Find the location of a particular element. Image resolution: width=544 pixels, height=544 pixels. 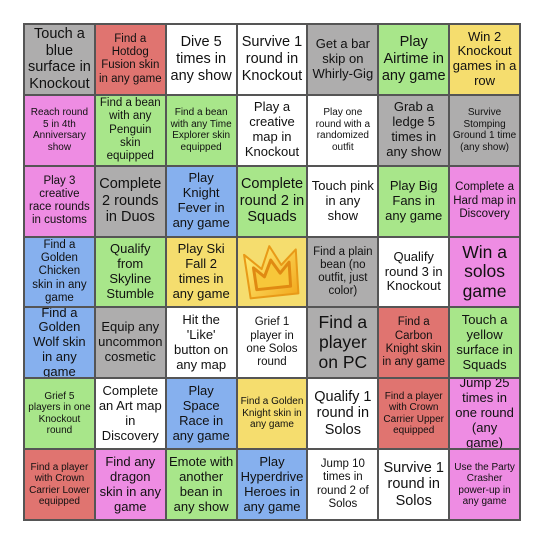

bingo-cell-label: Play Airtime in any game is located at coordinates (413, 59).